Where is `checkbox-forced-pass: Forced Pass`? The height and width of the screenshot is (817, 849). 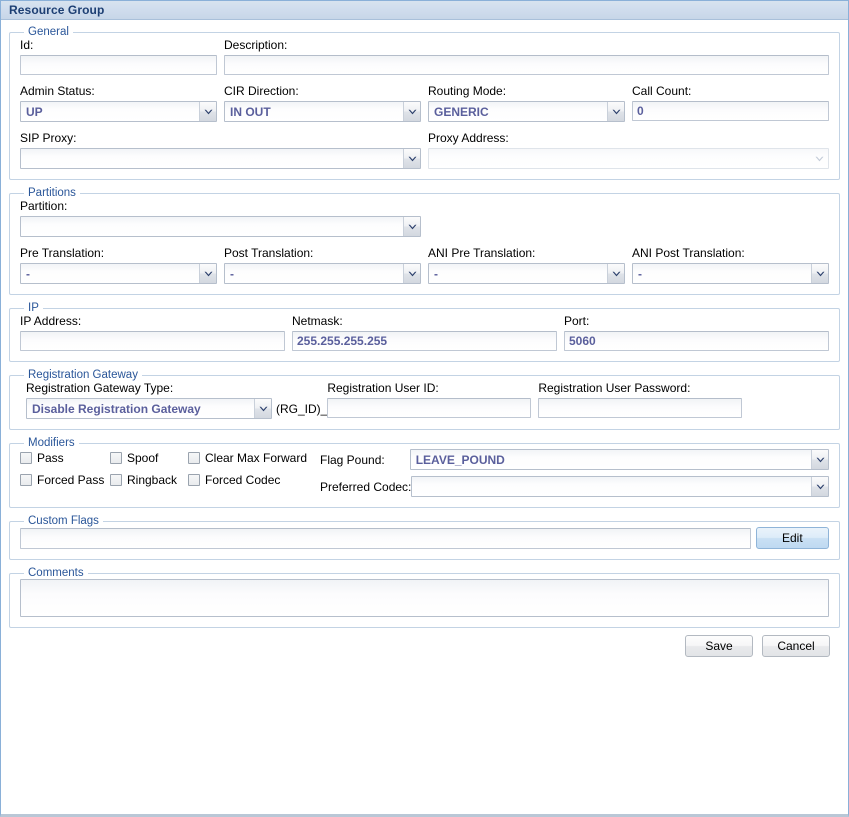 checkbox-forced-pass: Forced Pass is located at coordinates (65, 480).